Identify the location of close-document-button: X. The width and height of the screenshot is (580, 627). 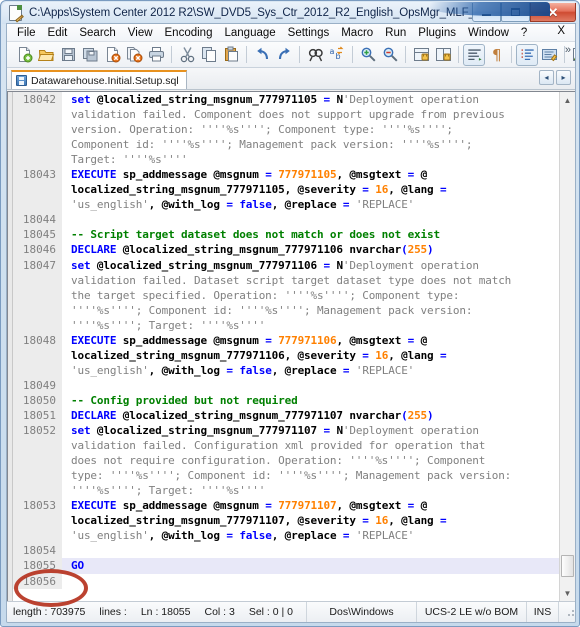
(561, 31).